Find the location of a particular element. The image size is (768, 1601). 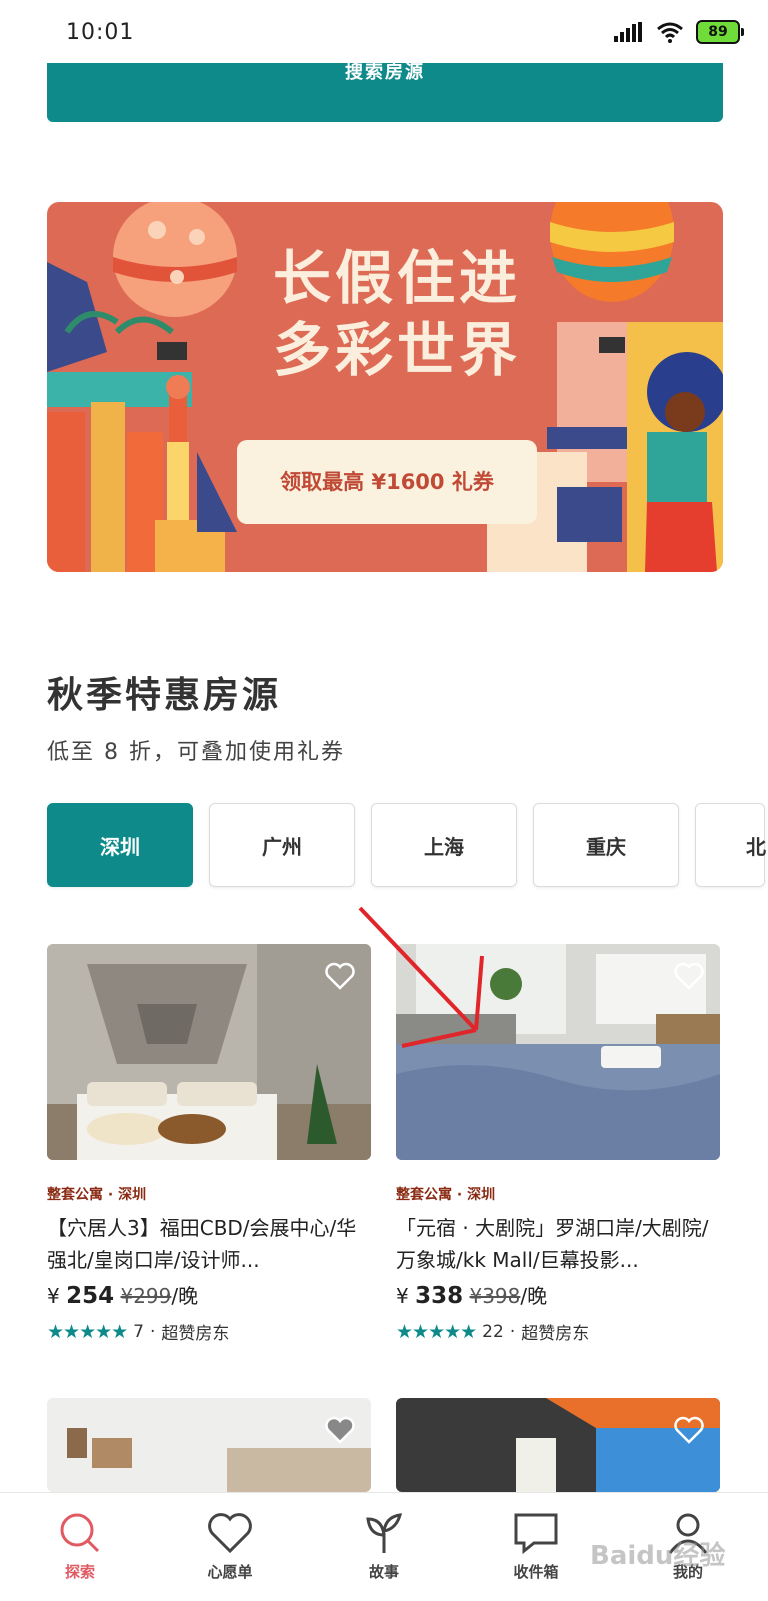

price-old: ¥299 is located at coordinates (146, 1296).